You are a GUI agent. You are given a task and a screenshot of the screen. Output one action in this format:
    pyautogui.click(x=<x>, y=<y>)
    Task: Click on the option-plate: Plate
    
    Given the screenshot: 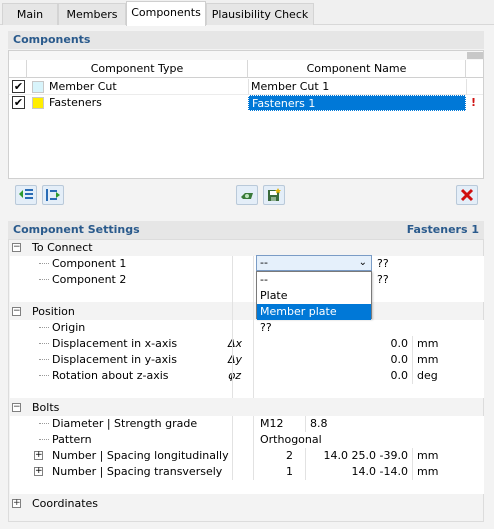 What is the action you would take?
    pyautogui.click(x=314, y=296)
    